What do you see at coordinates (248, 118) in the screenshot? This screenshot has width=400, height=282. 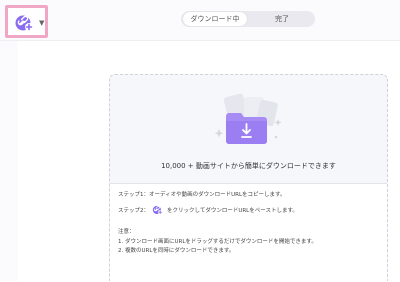 I see `download-folder-icon` at bounding box center [248, 118].